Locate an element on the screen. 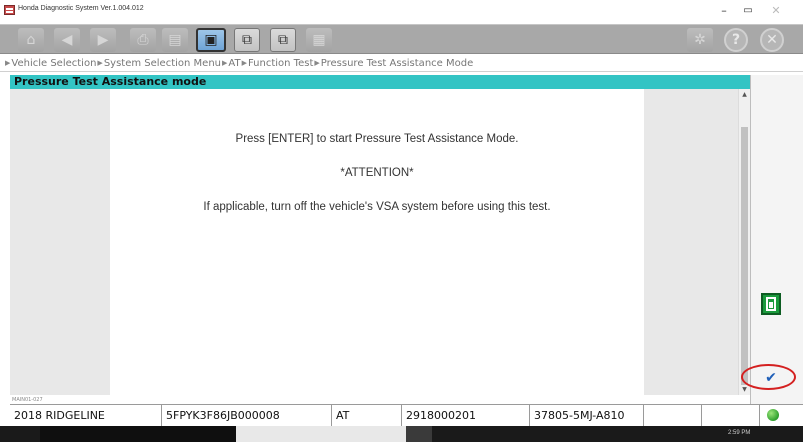 This screenshot has height=442, width=803. scroll-up-icon: ▲ is located at coordinates (744, 95).